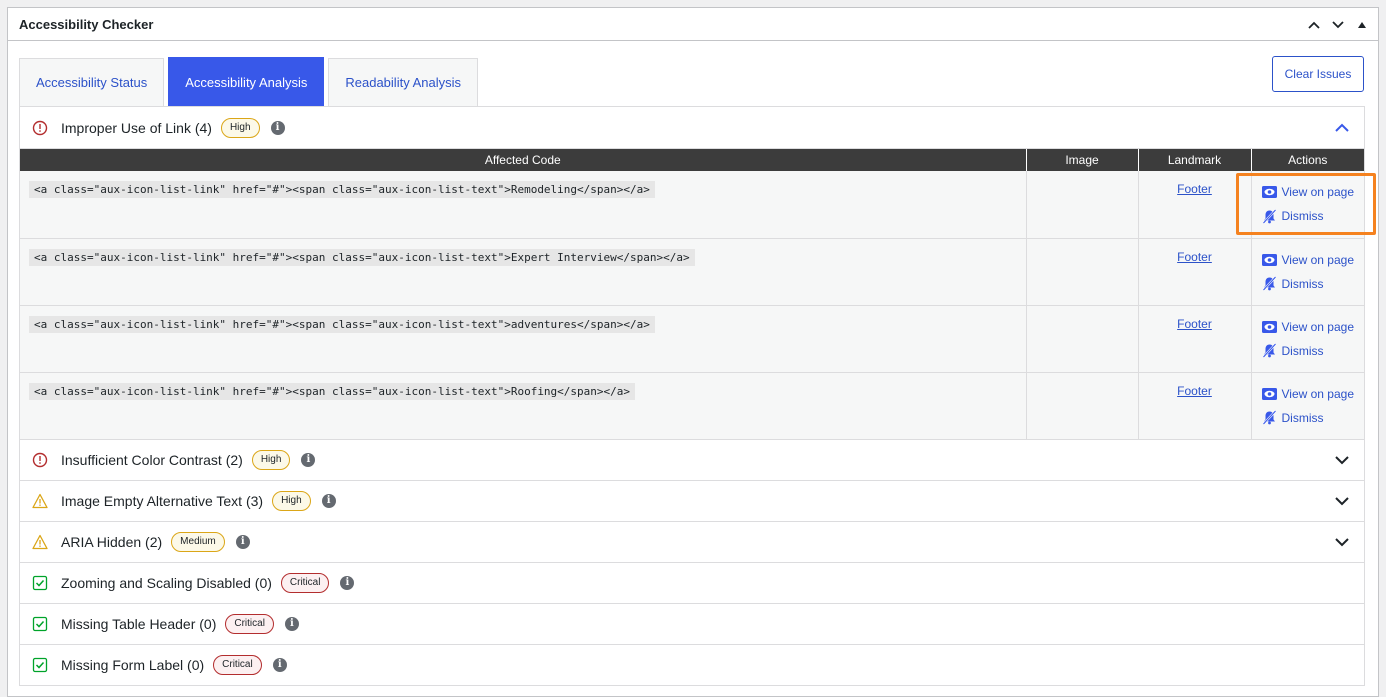 The width and height of the screenshot is (1386, 697). I want to click on issue-title: Image Empty Alternative Text (3), so click(162, 500).